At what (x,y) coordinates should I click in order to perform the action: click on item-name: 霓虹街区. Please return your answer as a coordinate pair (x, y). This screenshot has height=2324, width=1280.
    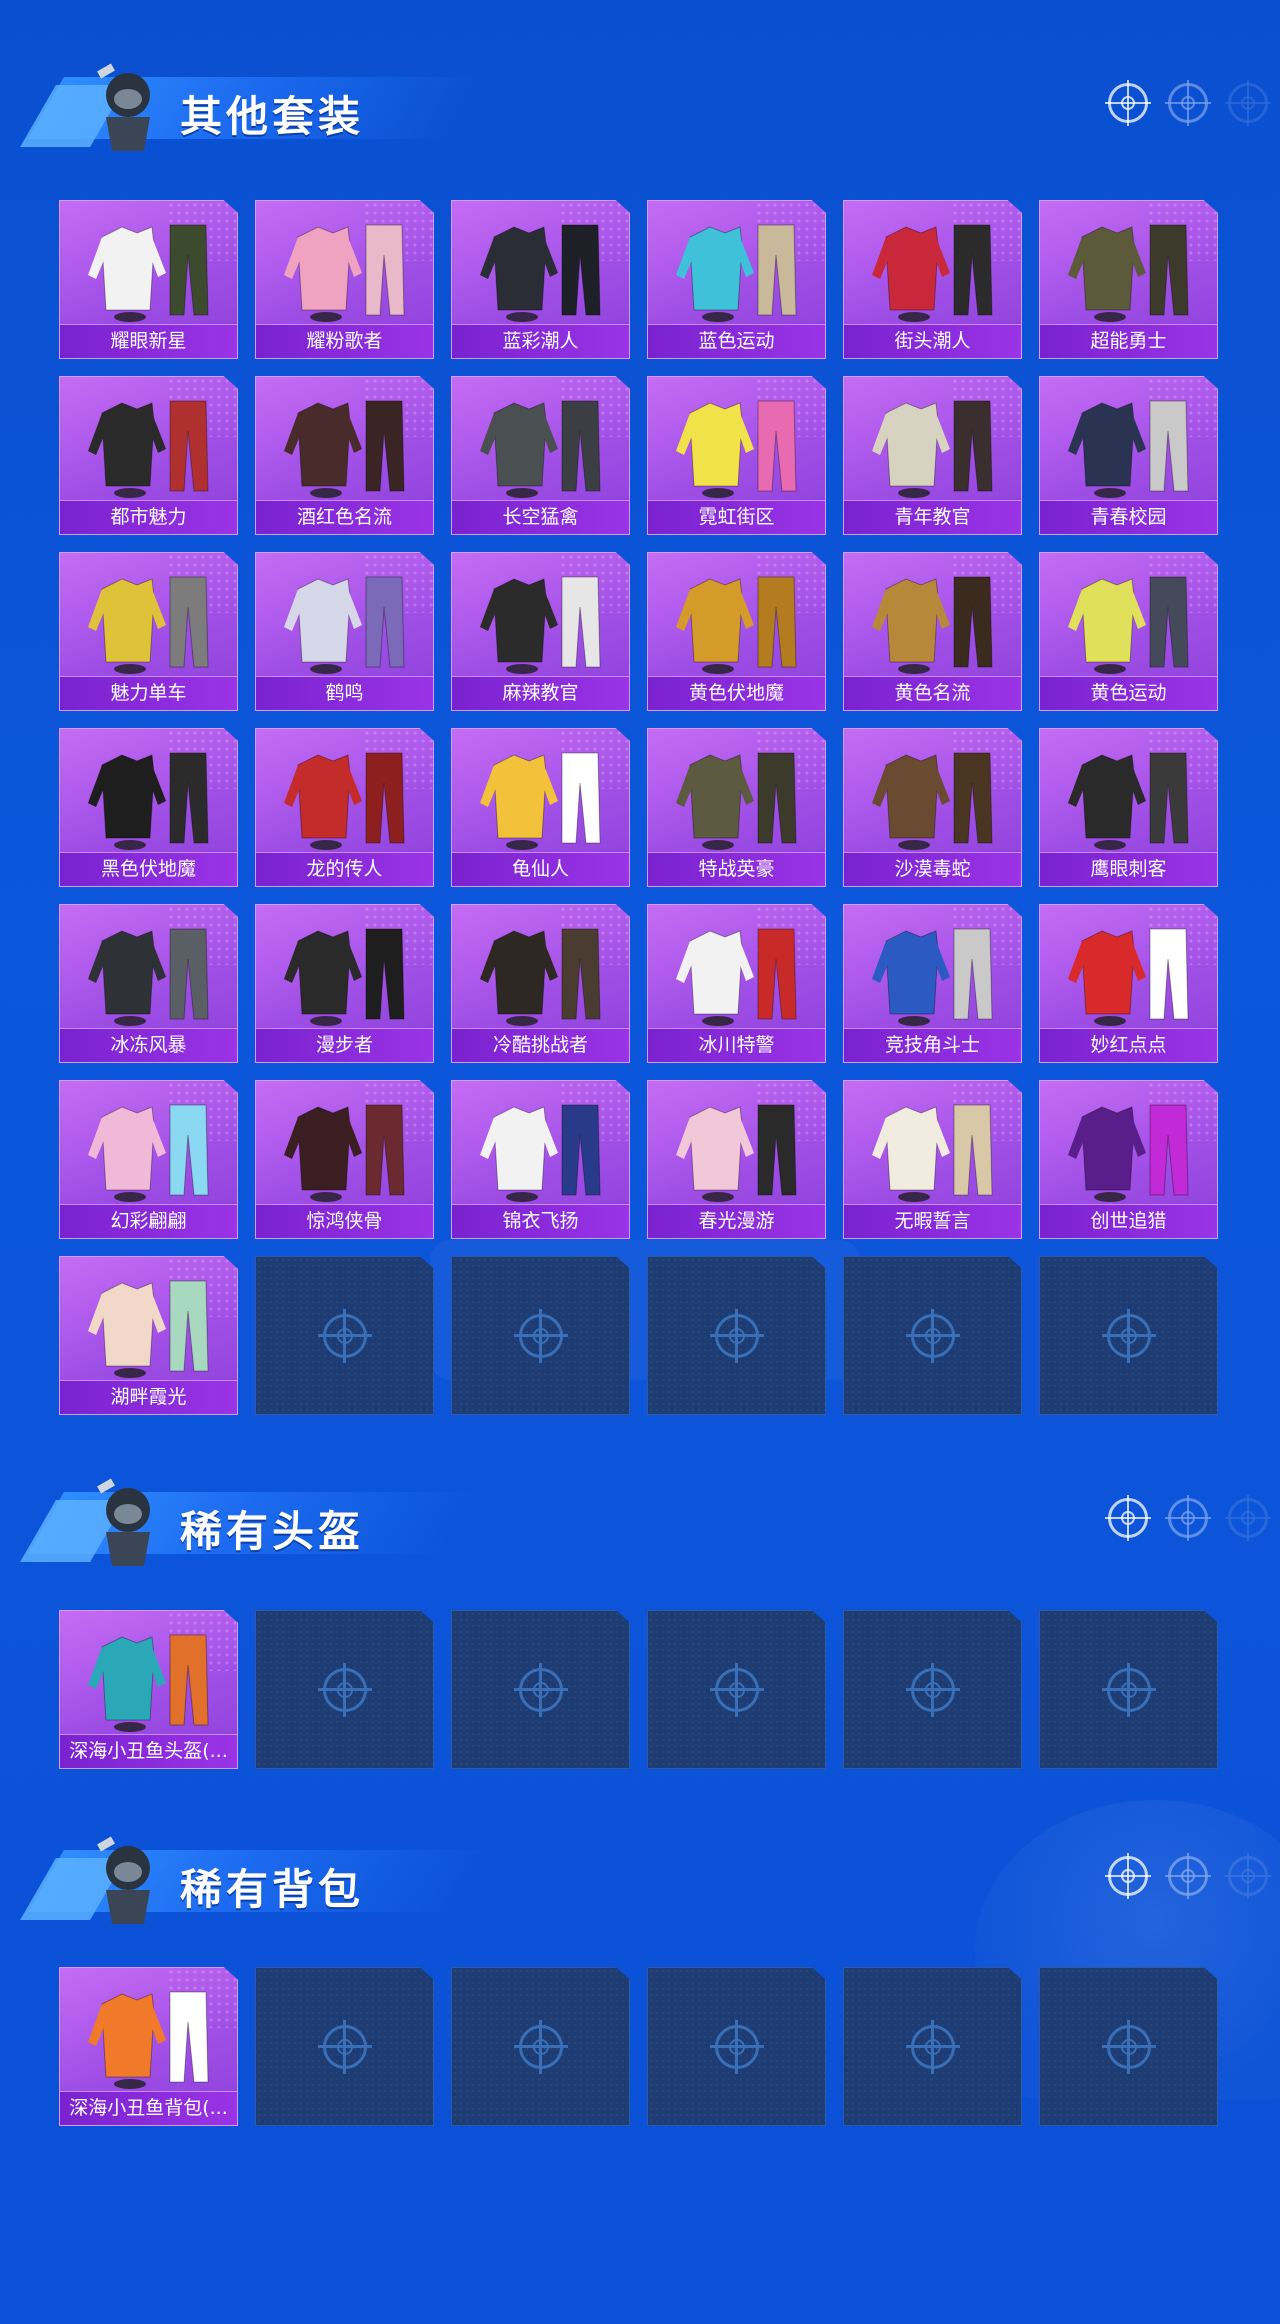
    Looking at the image, I should click on (736, 517).